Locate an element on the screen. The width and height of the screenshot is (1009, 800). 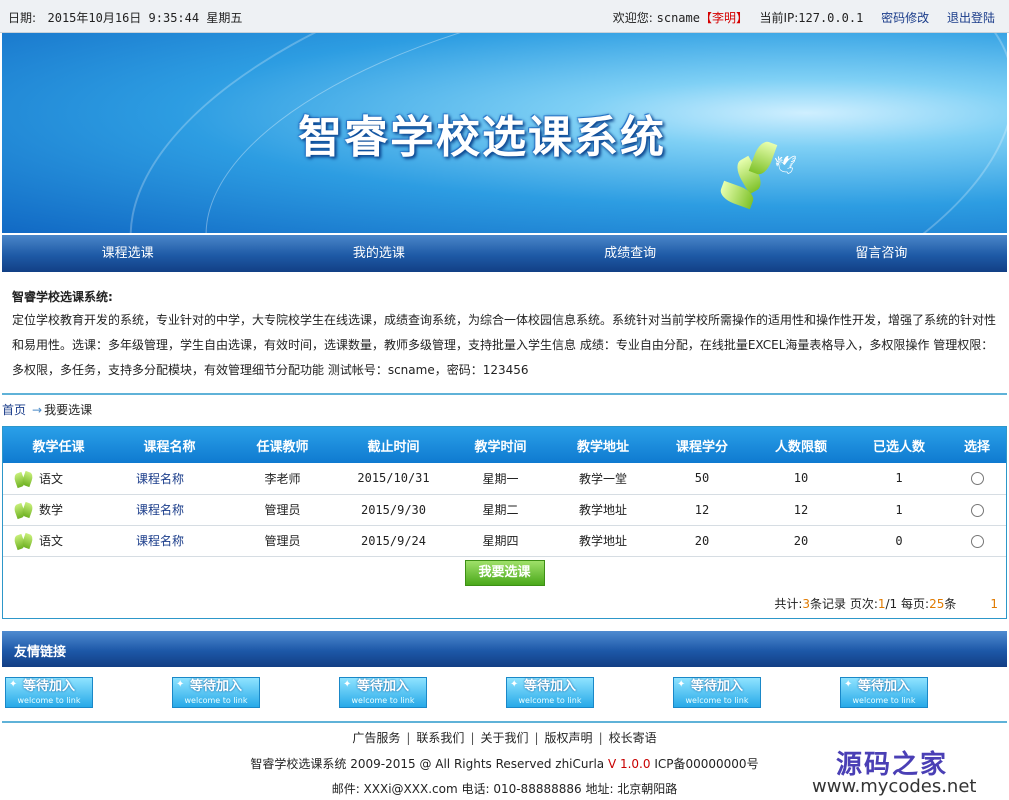
leaf-icon is located at coordinates (23, 510).